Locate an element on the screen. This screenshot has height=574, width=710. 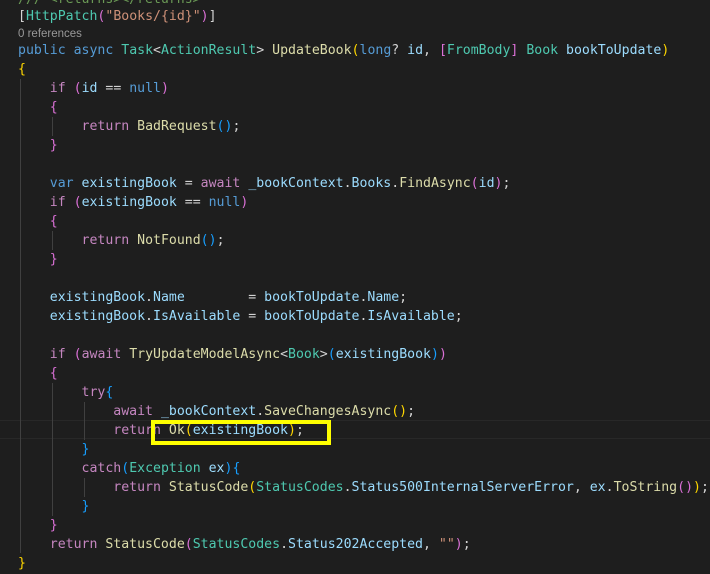
code-token: _bookContext is located at coordinates (296, 183).